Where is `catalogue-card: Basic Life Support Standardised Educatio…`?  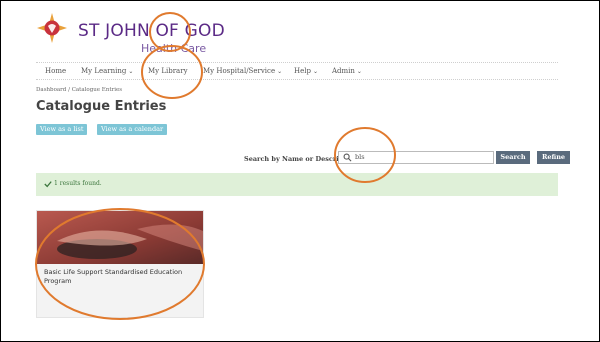 catalogue-card: Basic Life Support Standardised Educatio… is located at coordinates (120, 264).